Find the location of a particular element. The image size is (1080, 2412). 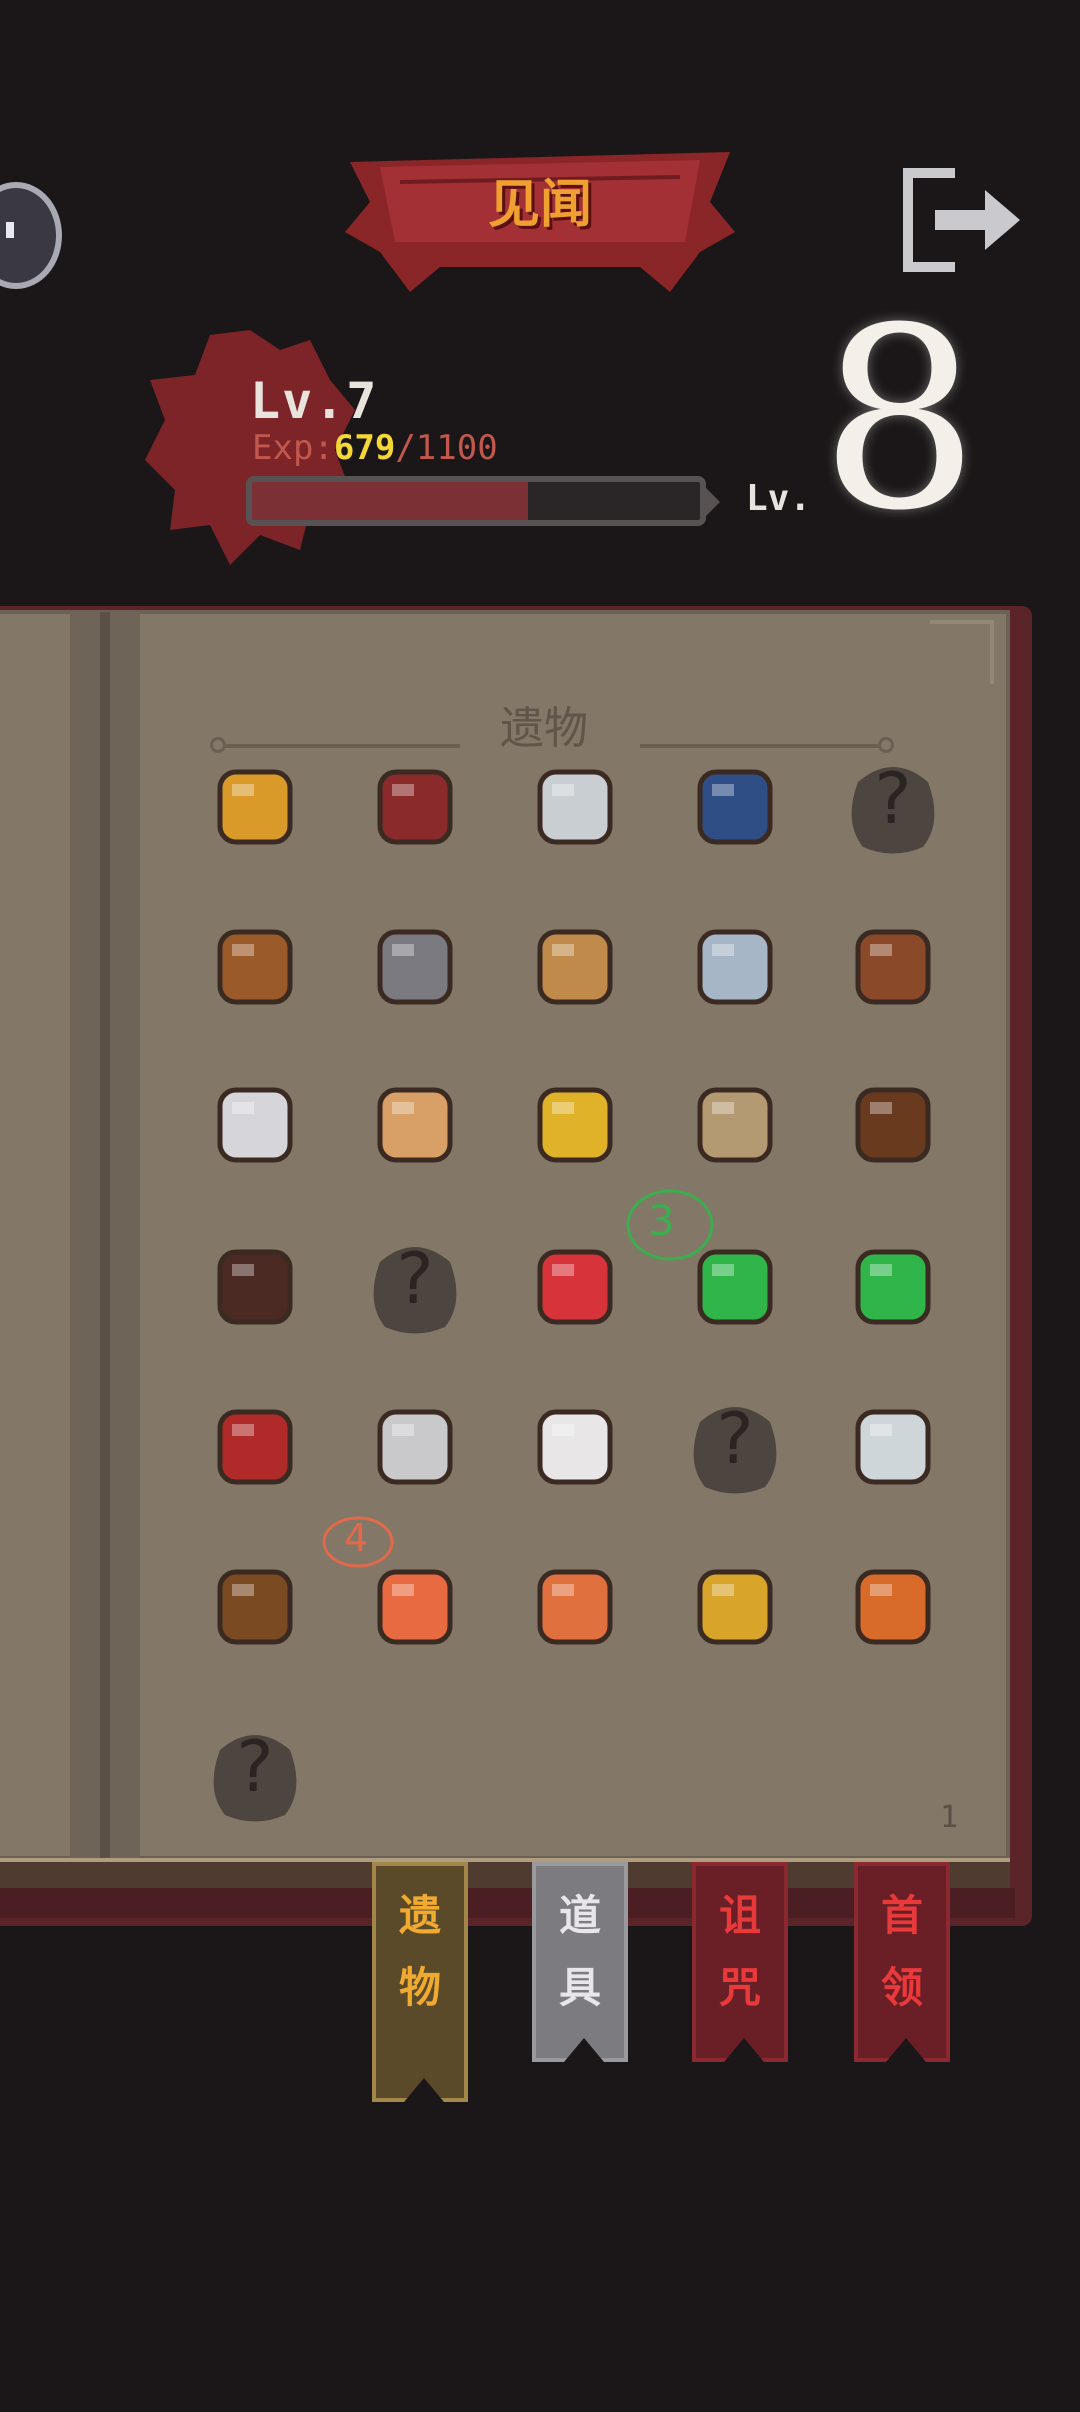

spider-shrine-icon is located at coordinates (893, 1125).